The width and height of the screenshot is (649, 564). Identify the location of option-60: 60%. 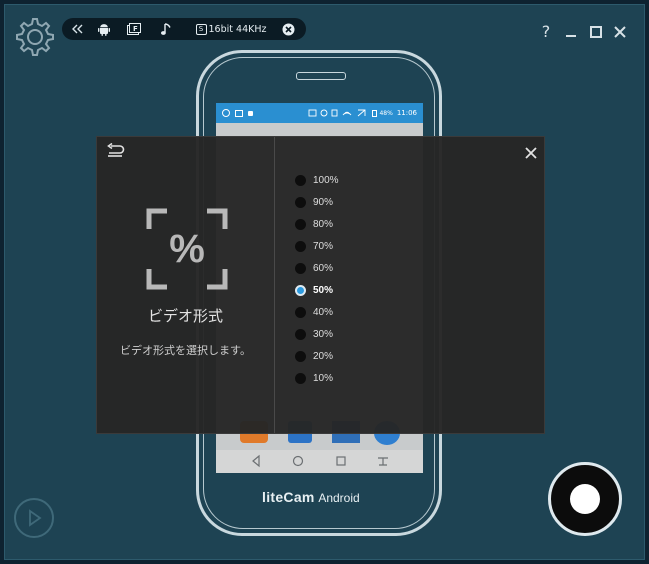
(314, 268).